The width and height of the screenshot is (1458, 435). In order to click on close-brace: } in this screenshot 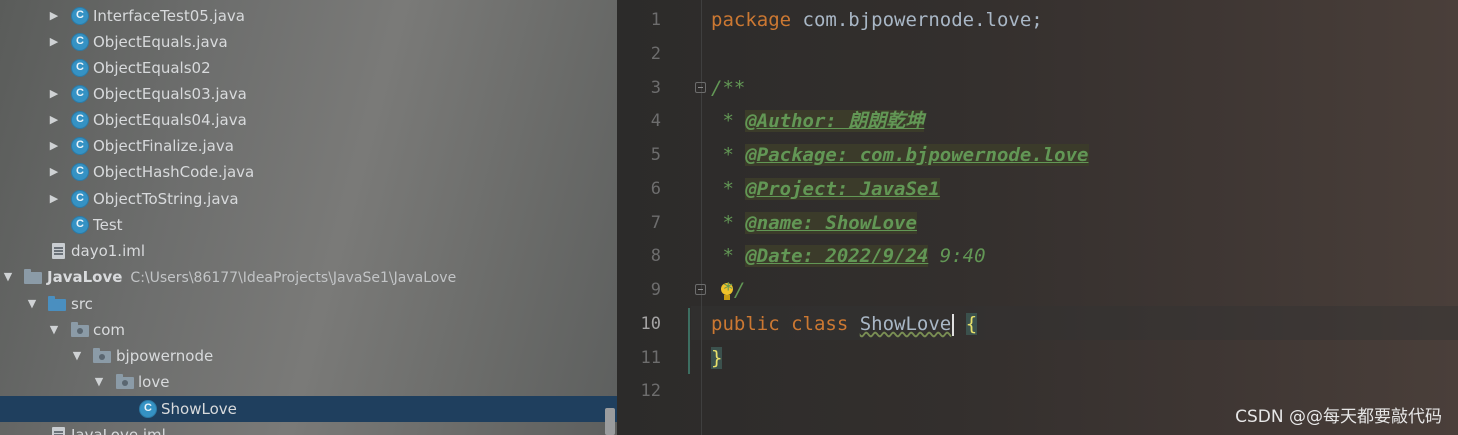, I will do `click(717, 358)`.